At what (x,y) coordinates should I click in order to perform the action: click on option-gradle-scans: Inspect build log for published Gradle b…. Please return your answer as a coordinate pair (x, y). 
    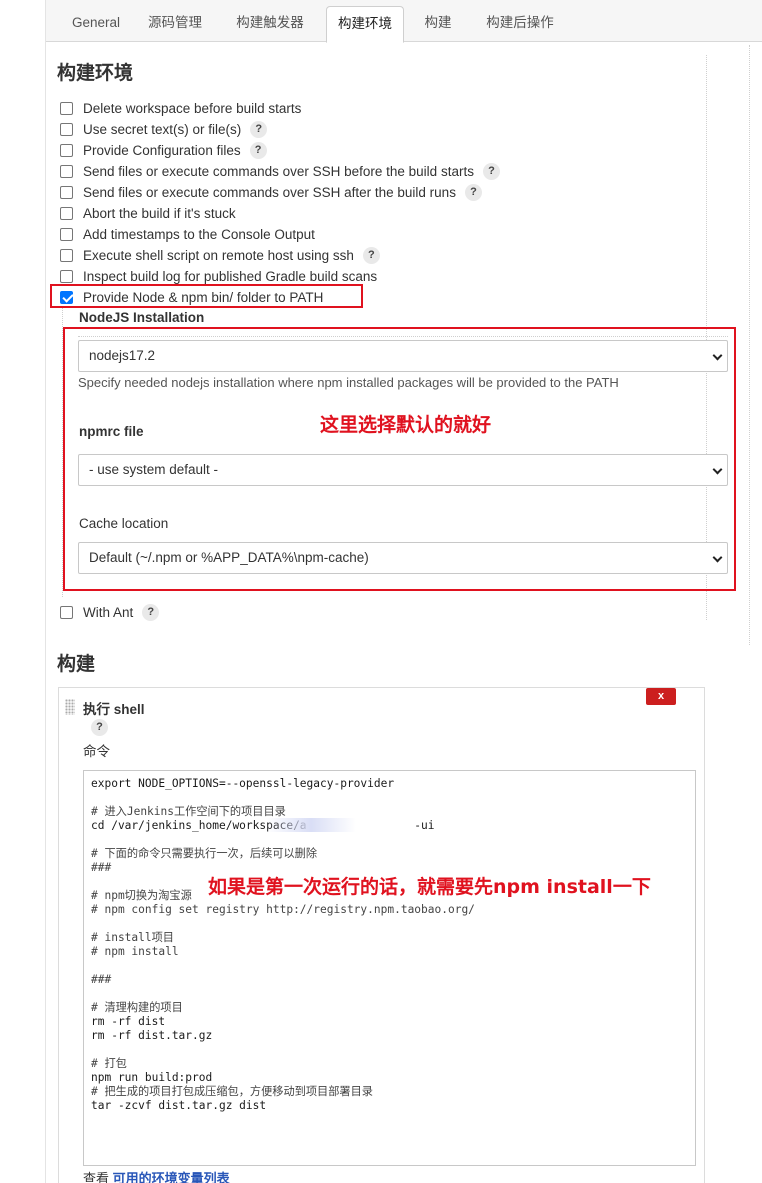
    Looking at the image, I should click on (218, 276).